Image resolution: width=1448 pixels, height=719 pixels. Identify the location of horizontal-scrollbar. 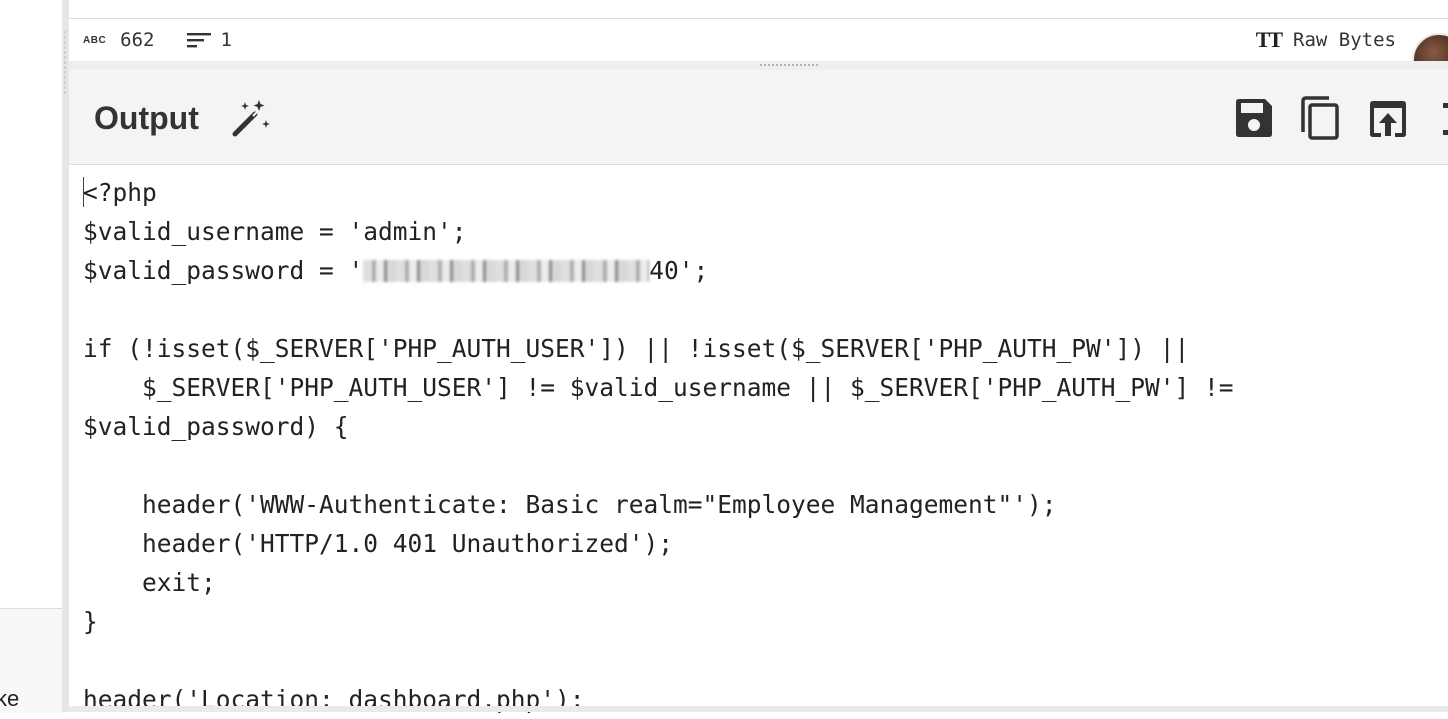
(758, 709).